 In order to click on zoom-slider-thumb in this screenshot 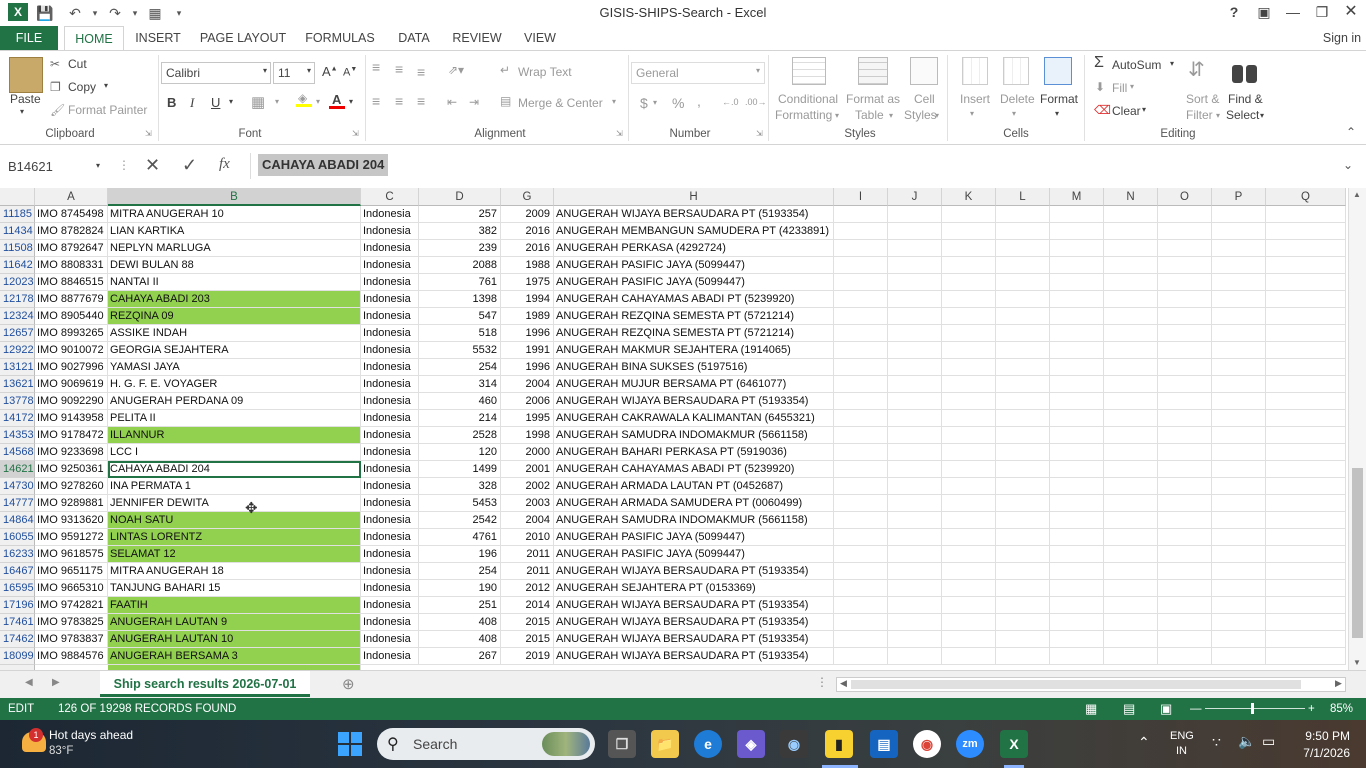, I will do `click(1252, 708)`.